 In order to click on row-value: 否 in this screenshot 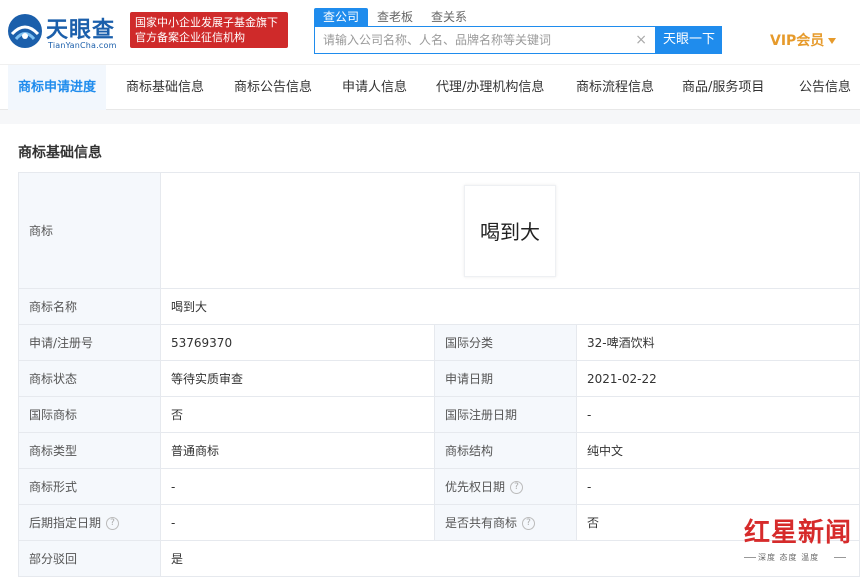, I will do `click(297, 414)`.